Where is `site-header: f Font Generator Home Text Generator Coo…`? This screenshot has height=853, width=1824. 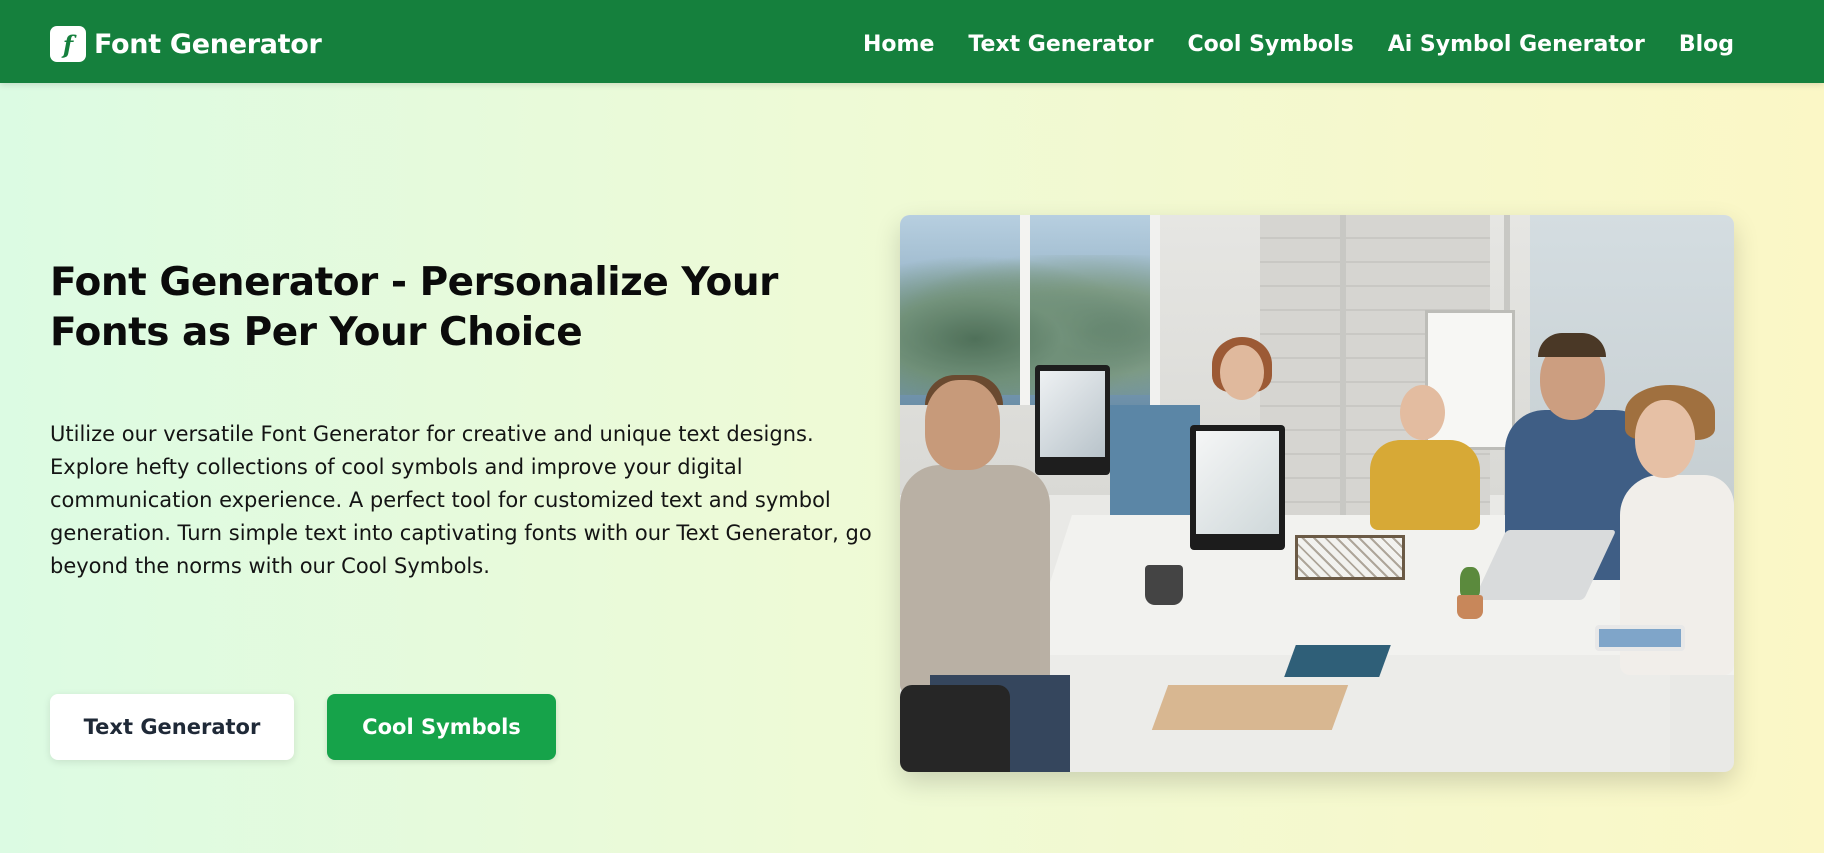
site-header: f Font Generator Home Text Generator Coo… is located at coordinates (912, 41).